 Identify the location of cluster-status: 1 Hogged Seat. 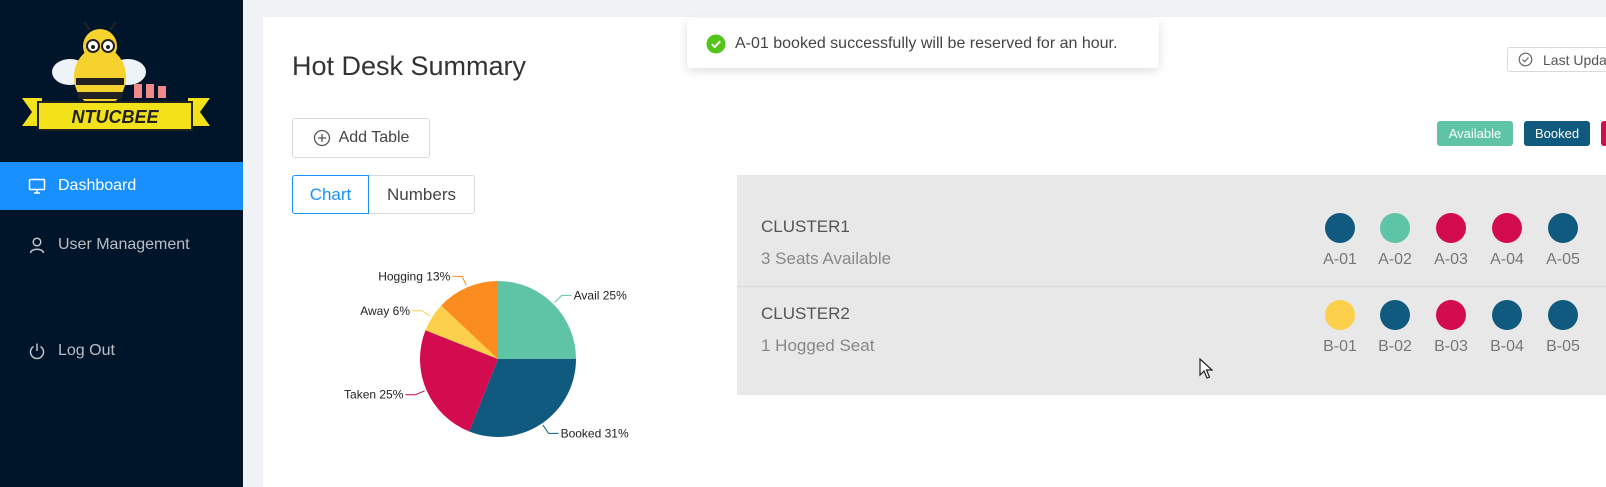
(818, 345).